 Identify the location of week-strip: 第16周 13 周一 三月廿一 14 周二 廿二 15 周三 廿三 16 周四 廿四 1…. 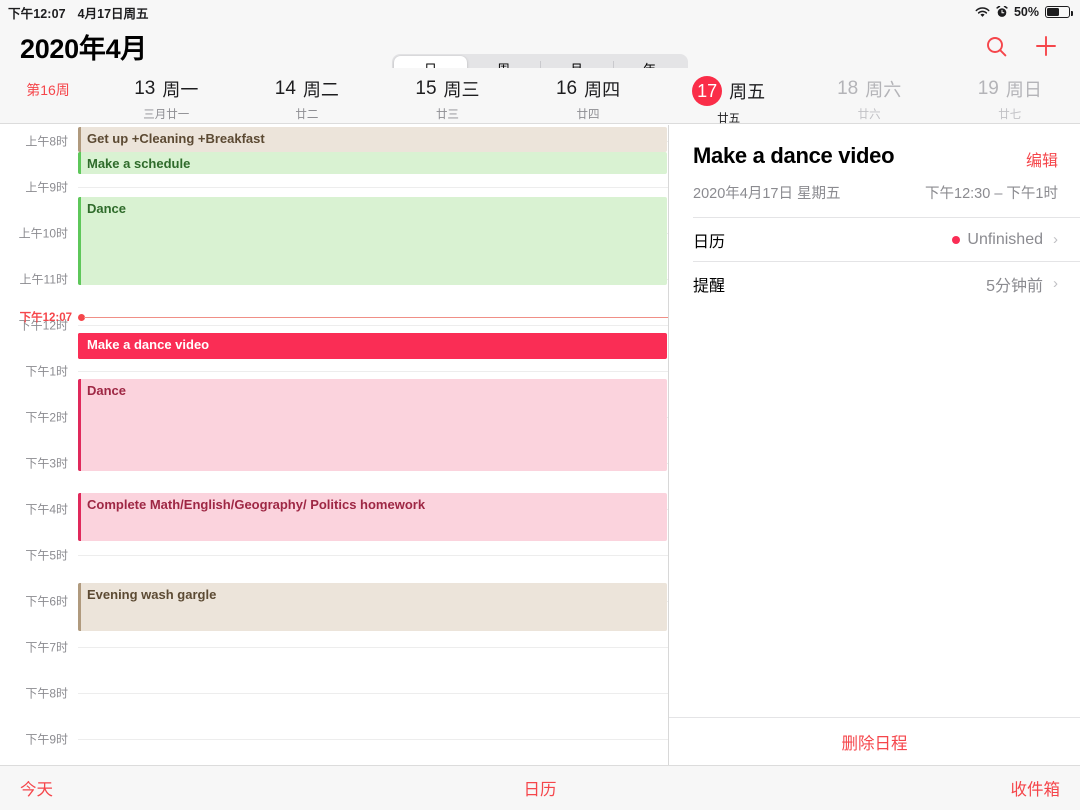
(540, 97).